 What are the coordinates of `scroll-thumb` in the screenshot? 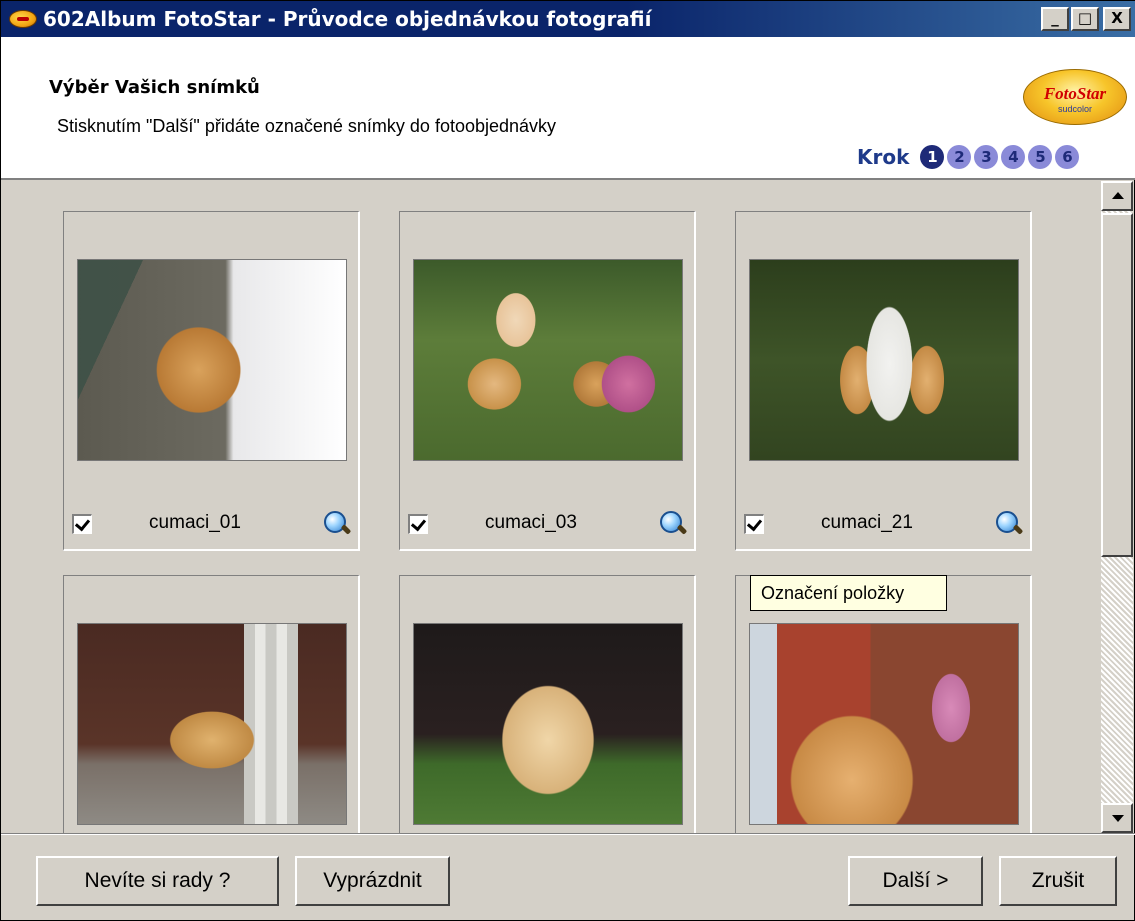 It's located at (1117, 385).